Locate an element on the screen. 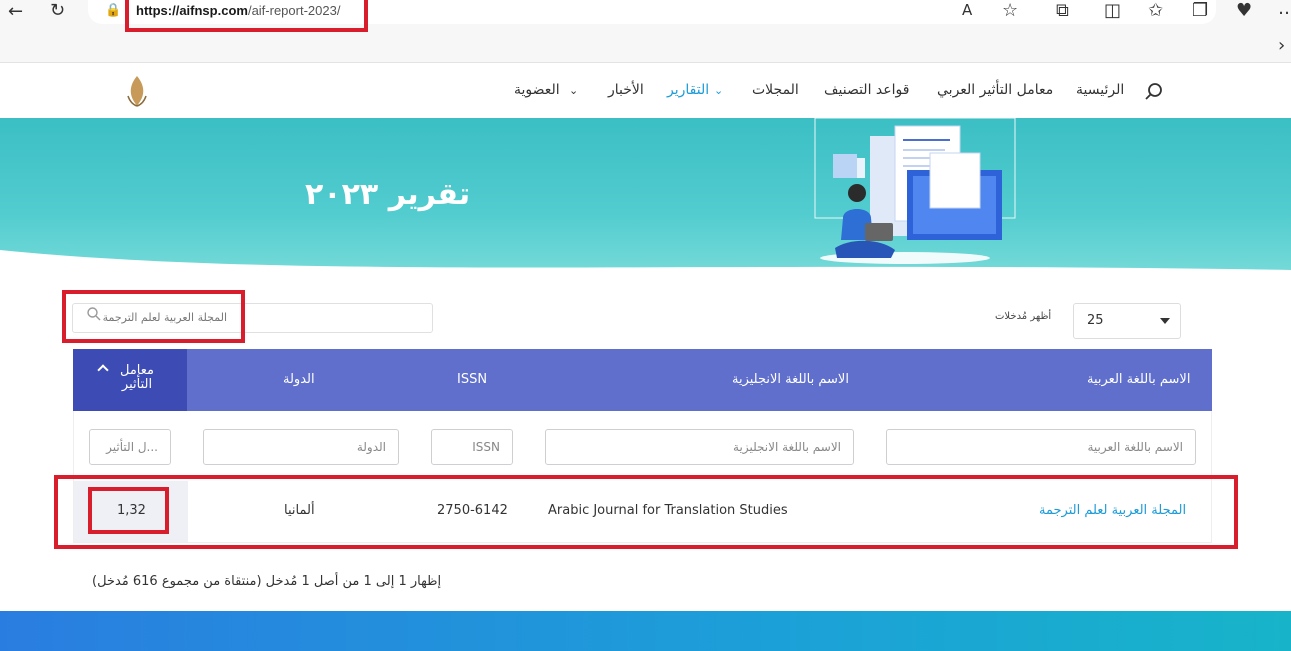 Image resolution: width=1291 pixels, height=651 pixels. filter-impact: ...ل التأثير is located at coordinates (130, 447).